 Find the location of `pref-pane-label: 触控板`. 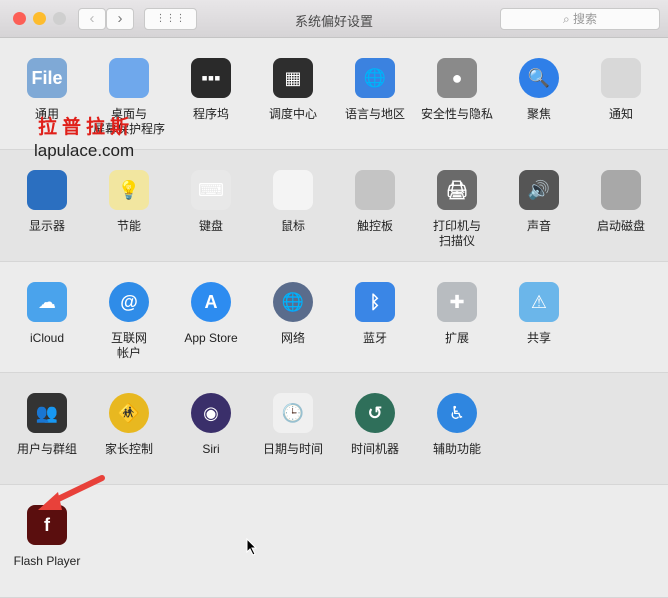

pref-pane-label: 触控板 is located at coordinates (374, 226).